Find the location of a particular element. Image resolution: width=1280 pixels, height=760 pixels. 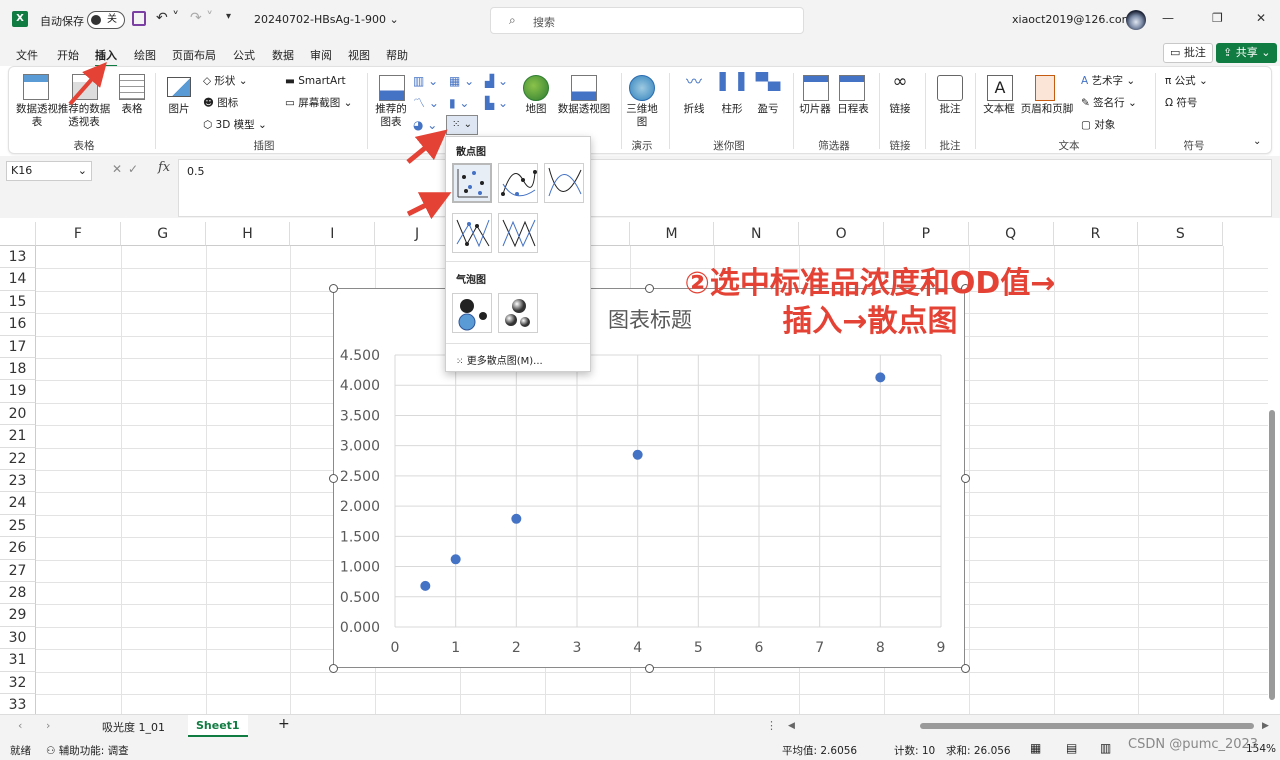

pictures-button: 图片 is located at coordinates (179, 109).